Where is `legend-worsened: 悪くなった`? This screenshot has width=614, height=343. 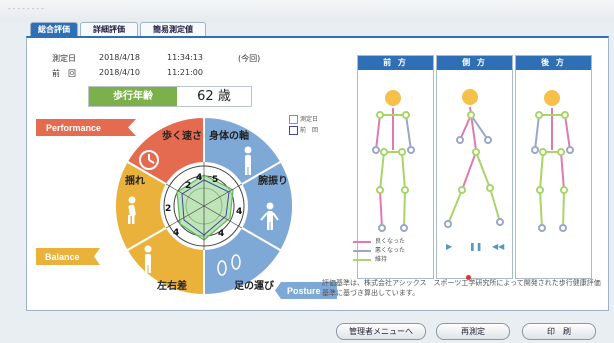
legend-worsened: 悪くなった is located at coordinates (379, 250).